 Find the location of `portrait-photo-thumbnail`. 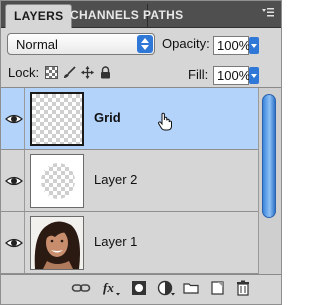

portrait-photo-thumbnail is located at coordinates (57, 243).